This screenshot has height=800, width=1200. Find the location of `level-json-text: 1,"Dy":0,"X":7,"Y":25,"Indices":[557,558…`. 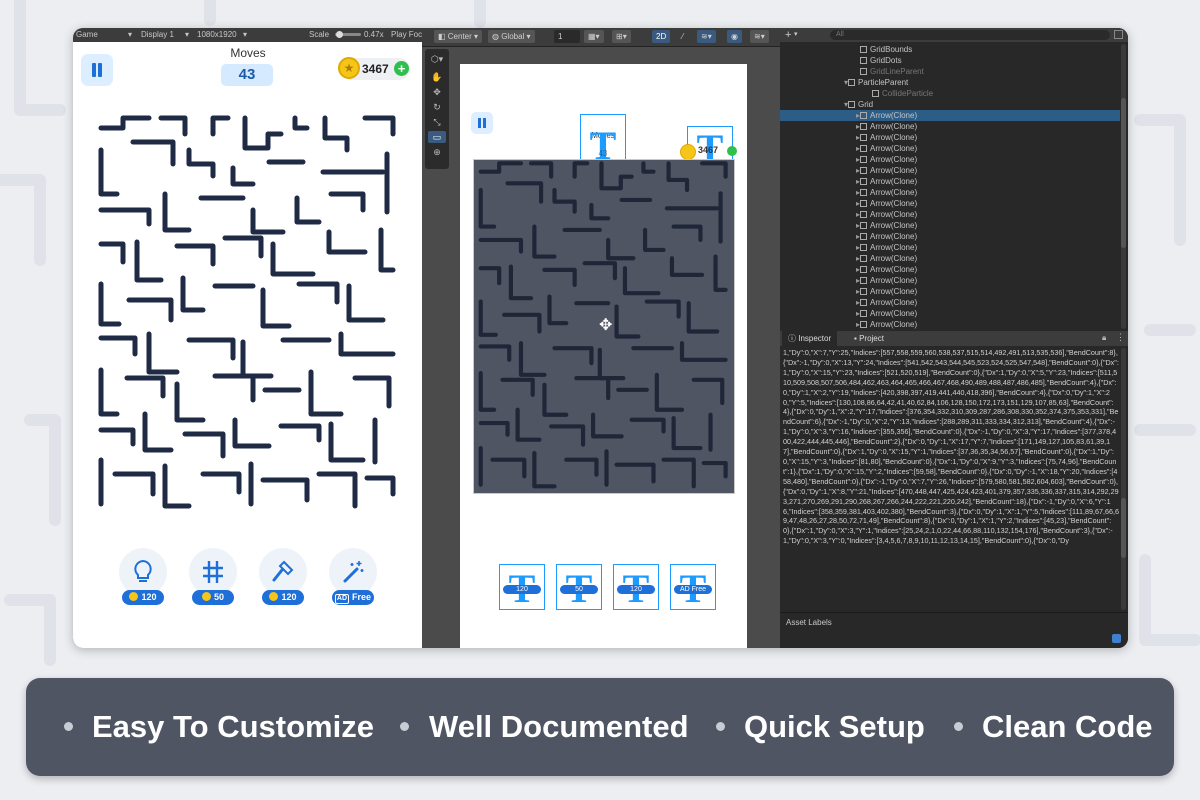

level-json-text: 1,"Dy":0,"X":7,"Y":25,"Indices":[557,558… is located at coordinates (951, 480).